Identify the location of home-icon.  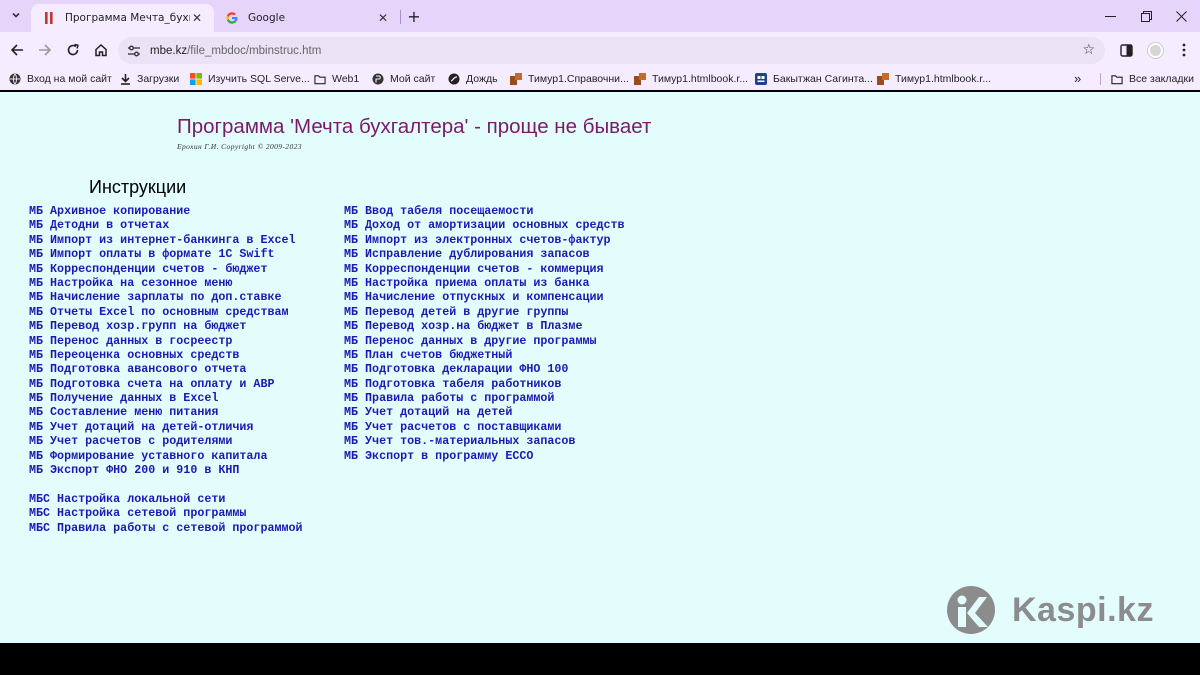
(101, 50).